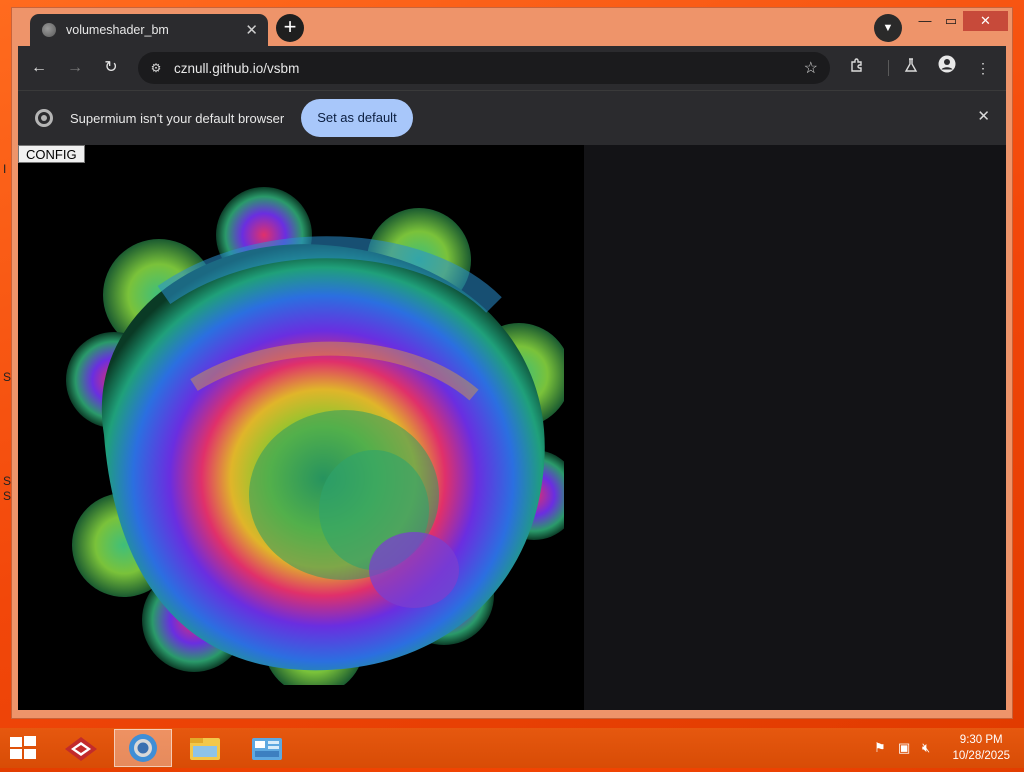 This screenshot has height=772, width=1024. What do you see at coordinates (981, 756) in the screenshot?
I see `clock-date: 10/28/2025` at bounding box center [981, 756].